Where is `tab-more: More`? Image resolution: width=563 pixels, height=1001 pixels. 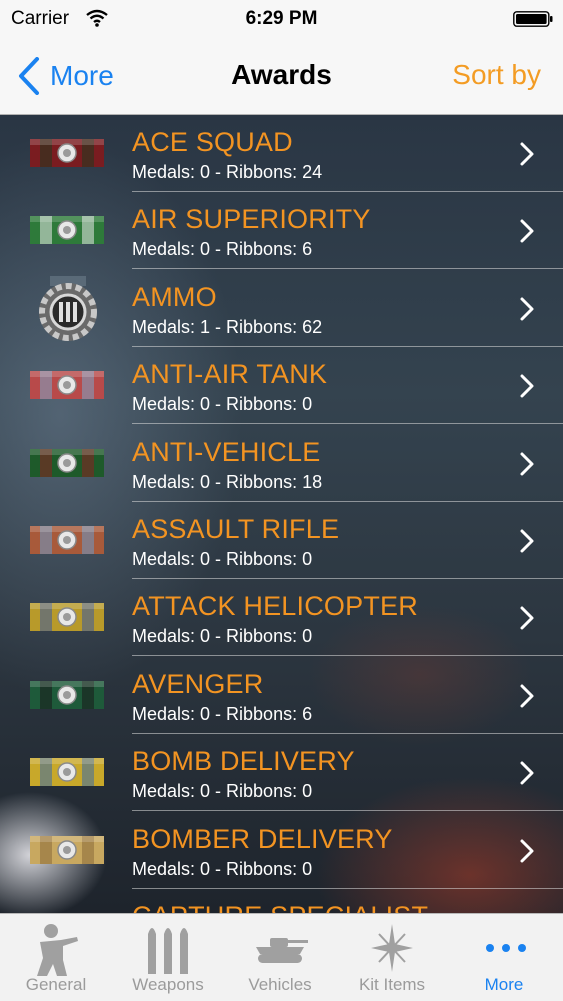
tab-more: More is located at coordinates (505, 957).